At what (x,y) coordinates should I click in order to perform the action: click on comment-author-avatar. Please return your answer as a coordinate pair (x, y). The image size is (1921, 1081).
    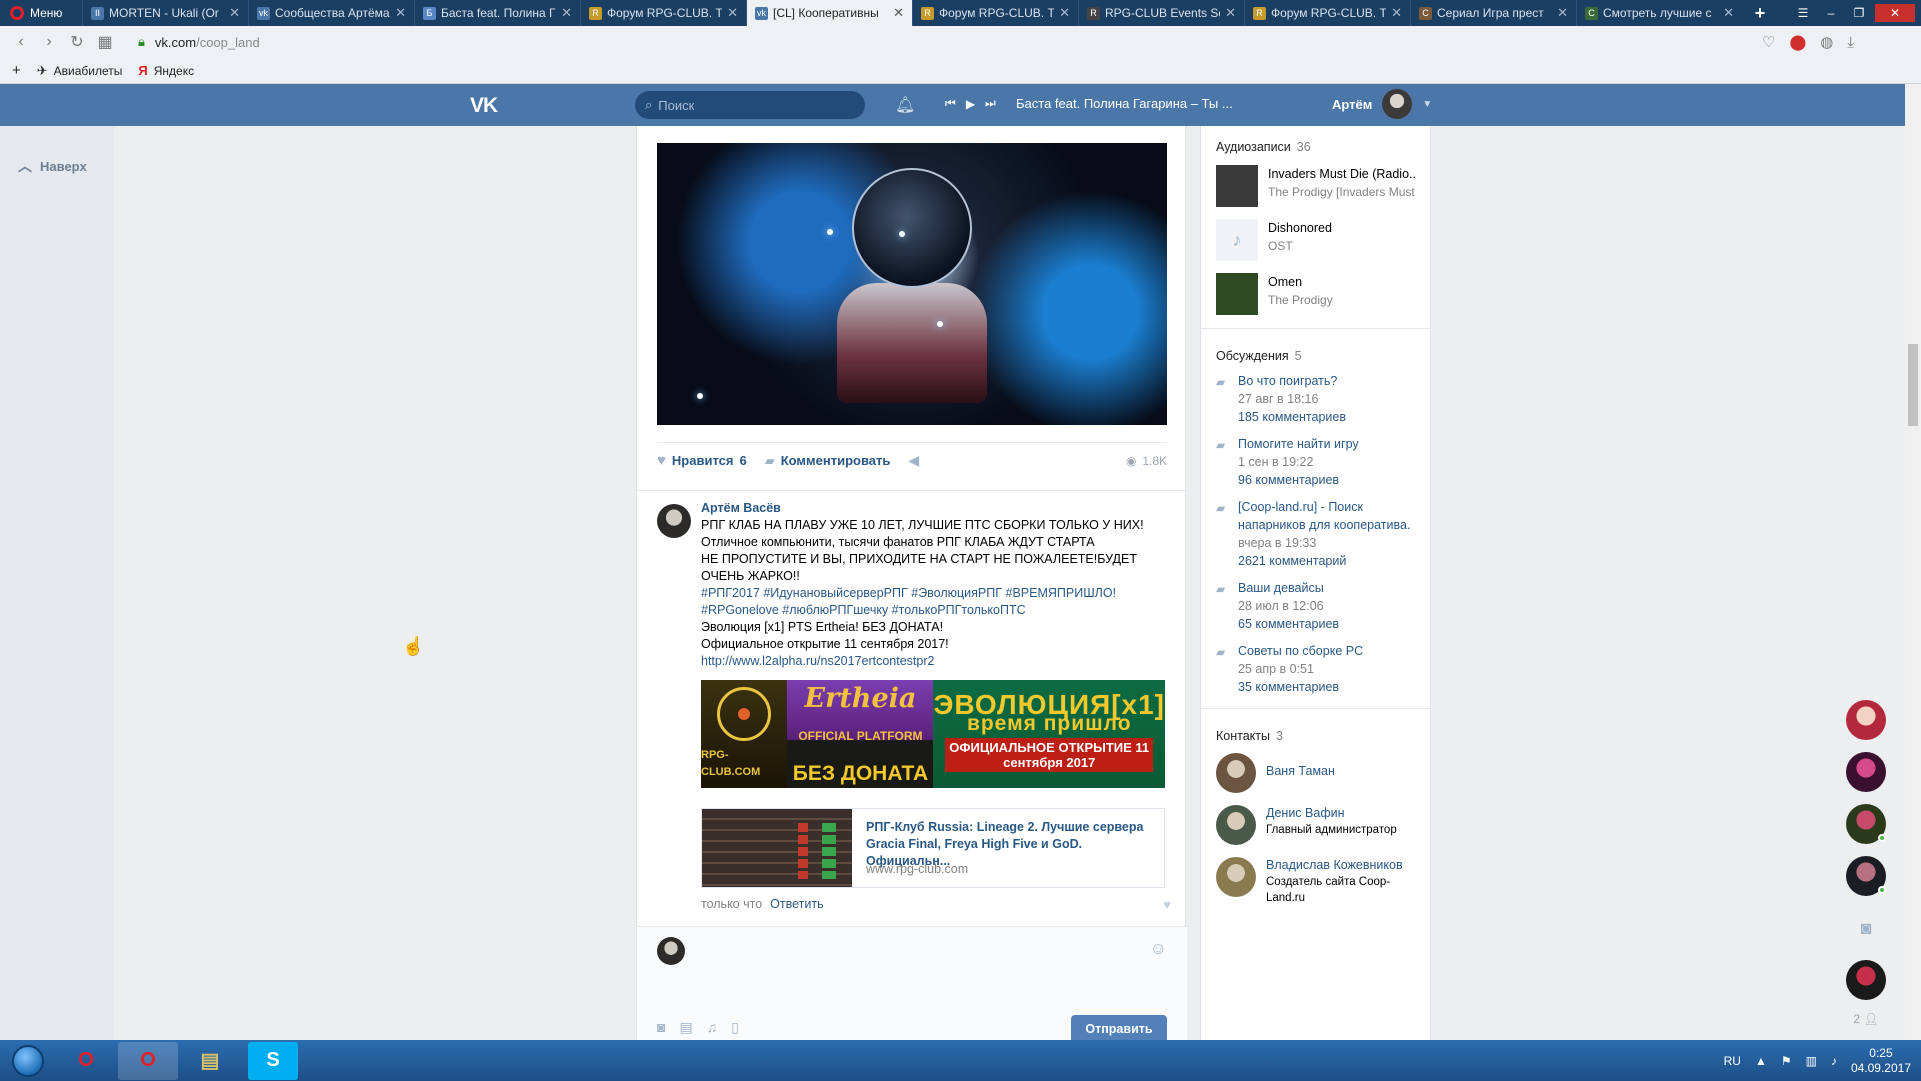
    Looking at the image, I should click on (674, 521).